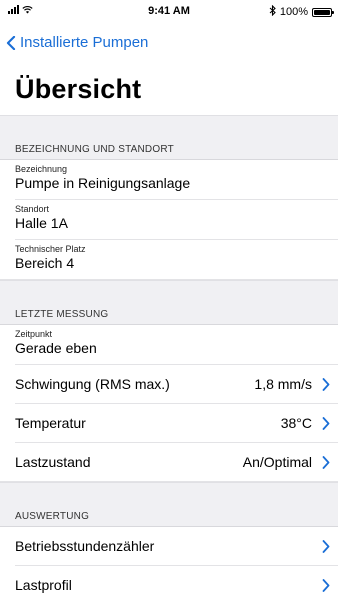 This screenshot has height=593, width=338. I want to click on field-location: Standort Halle 1A, so click(169, 220).